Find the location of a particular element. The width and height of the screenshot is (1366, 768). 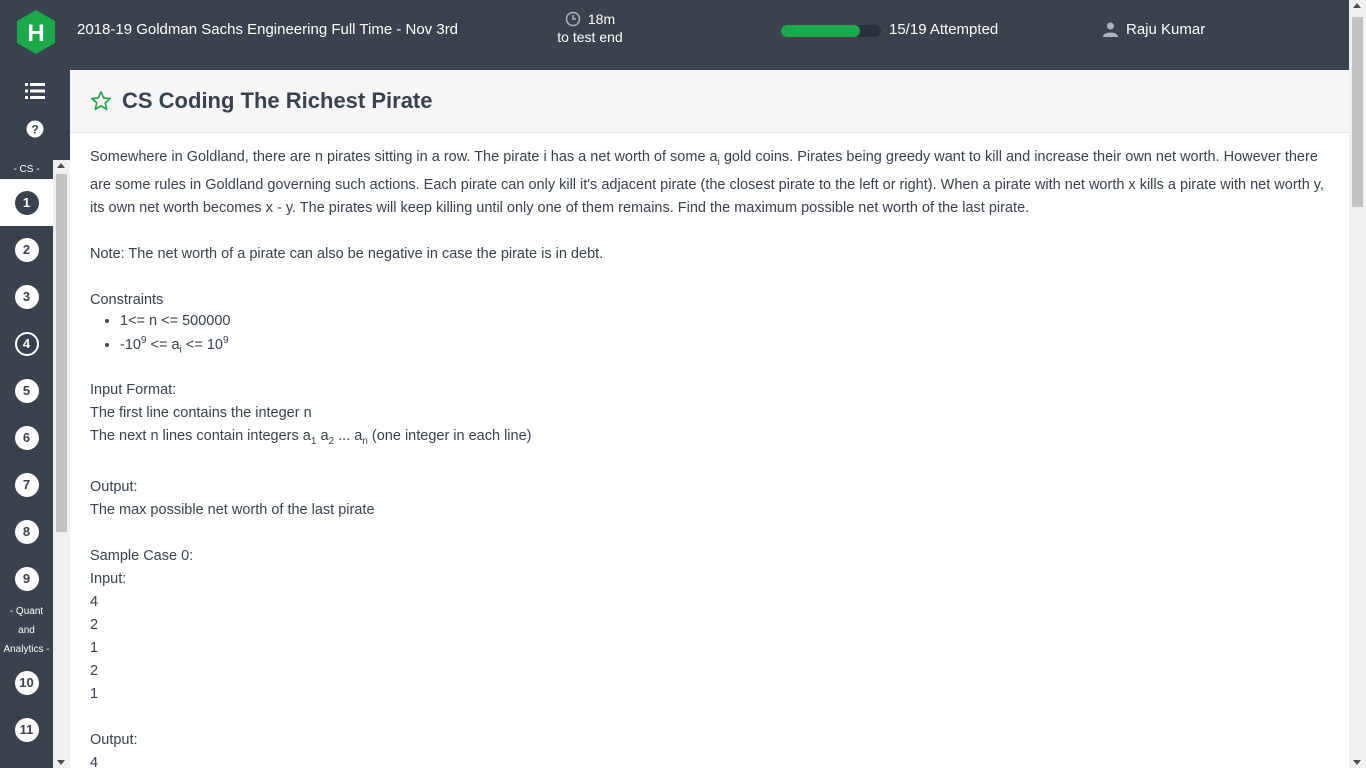

constraints-list: 1<= n <= 500000 -109 <= ai <= 109 is located at coordinates (709, 336).